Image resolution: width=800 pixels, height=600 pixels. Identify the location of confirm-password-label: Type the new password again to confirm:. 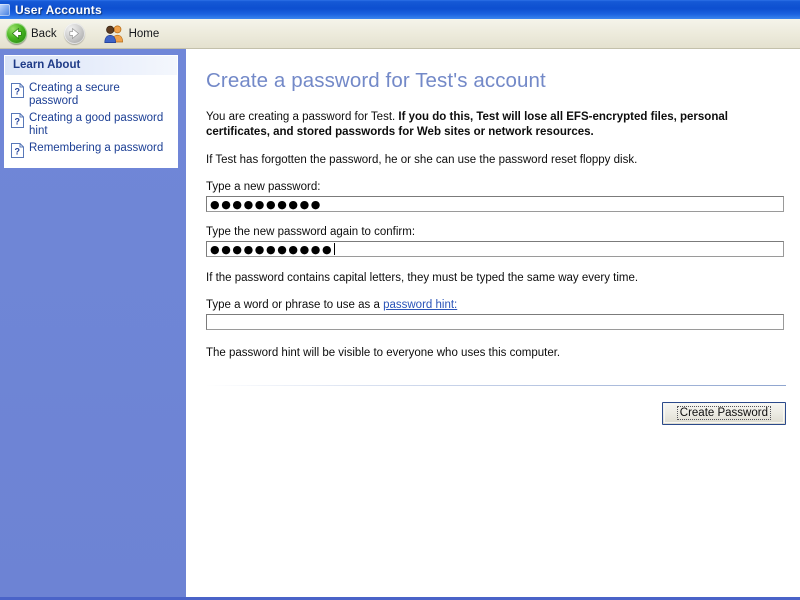
(311, 232).